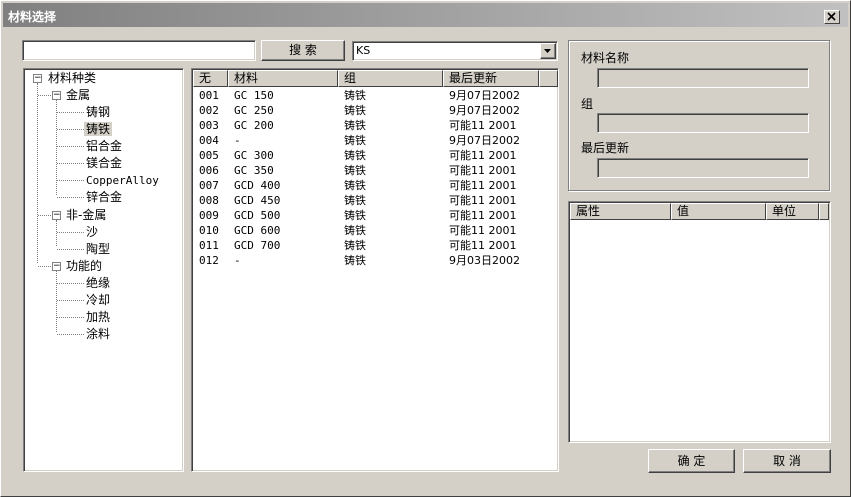 This screenshot has height=497, width=851. I want to click on table-row: 007 GCD 400 铸铁 可能11 2001, so click(365, 185).